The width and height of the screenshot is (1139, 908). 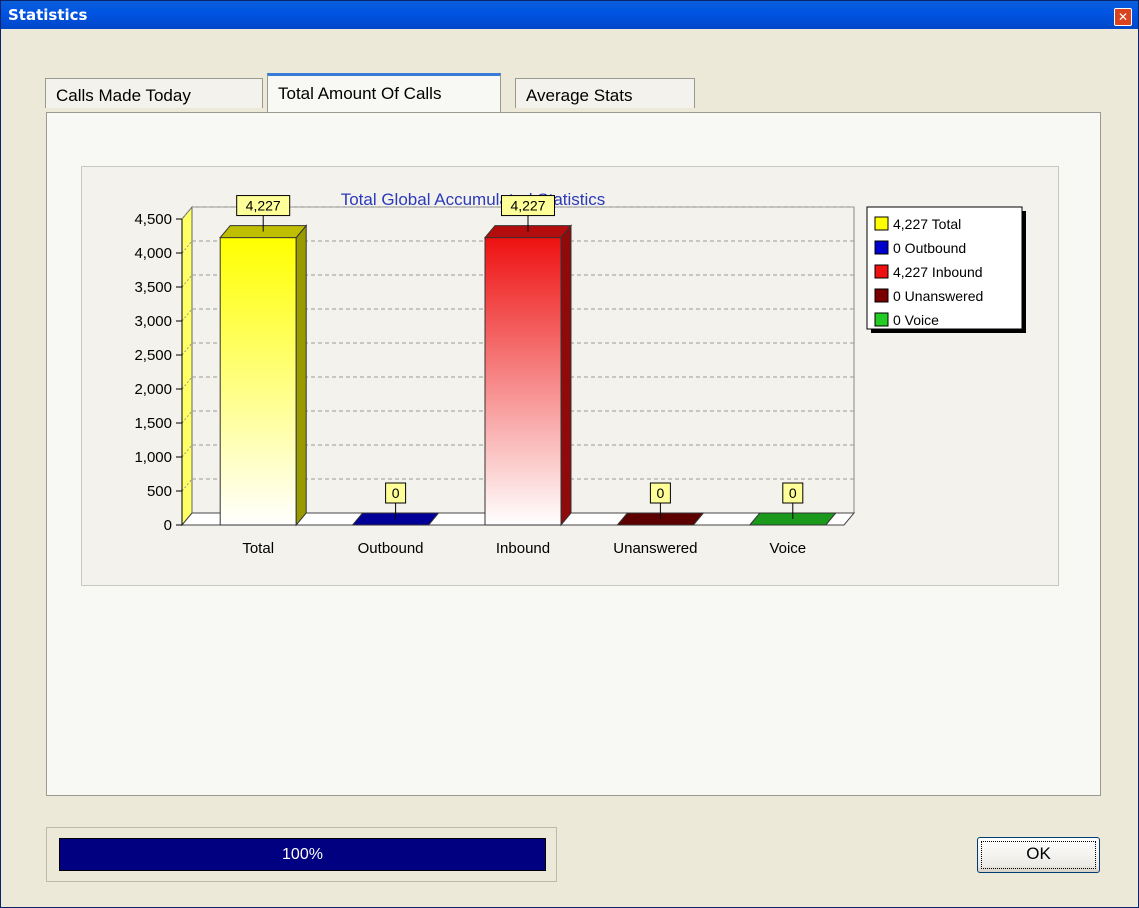 I want to click on tab-total-amount-of-calls: Total Amount Of Calls, so click(x=384, y=92).